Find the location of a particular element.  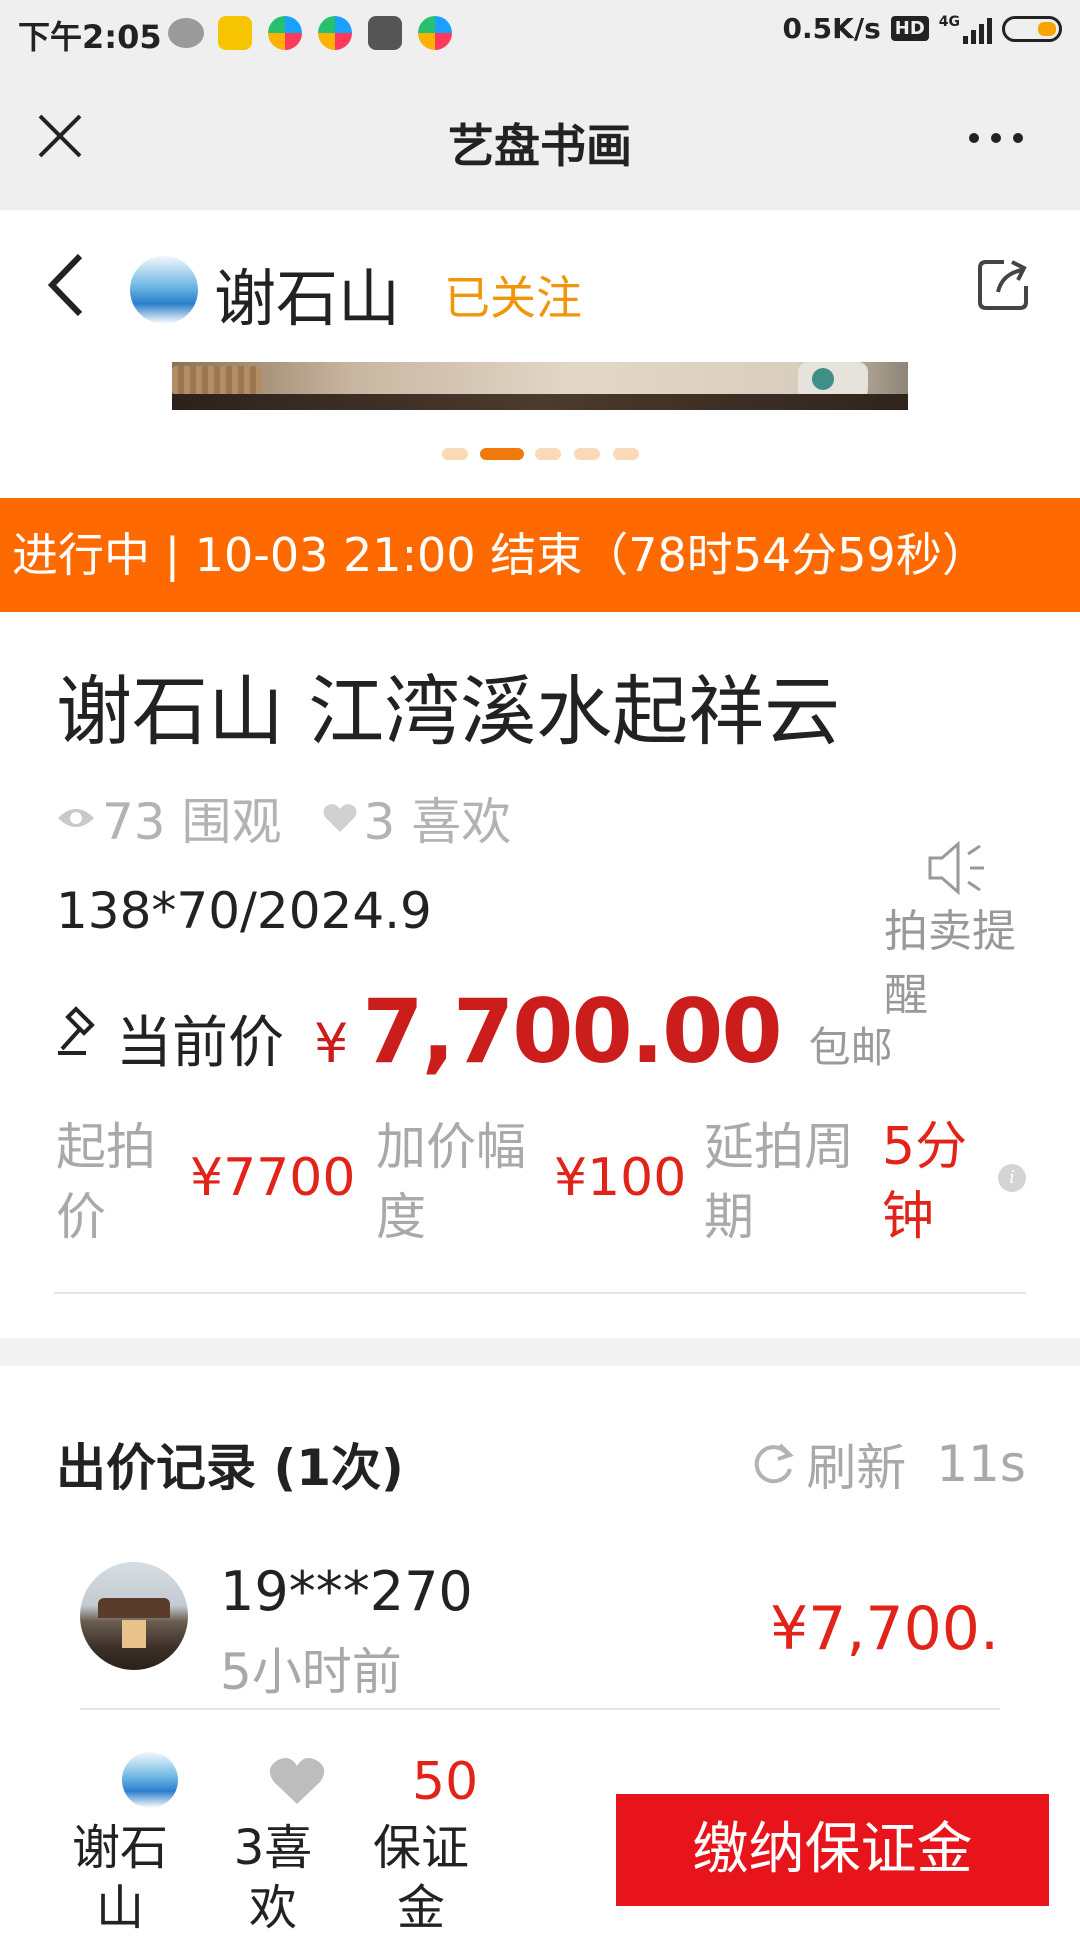

likes-count: 3 喜欢 is located at coordinates (437, 822).